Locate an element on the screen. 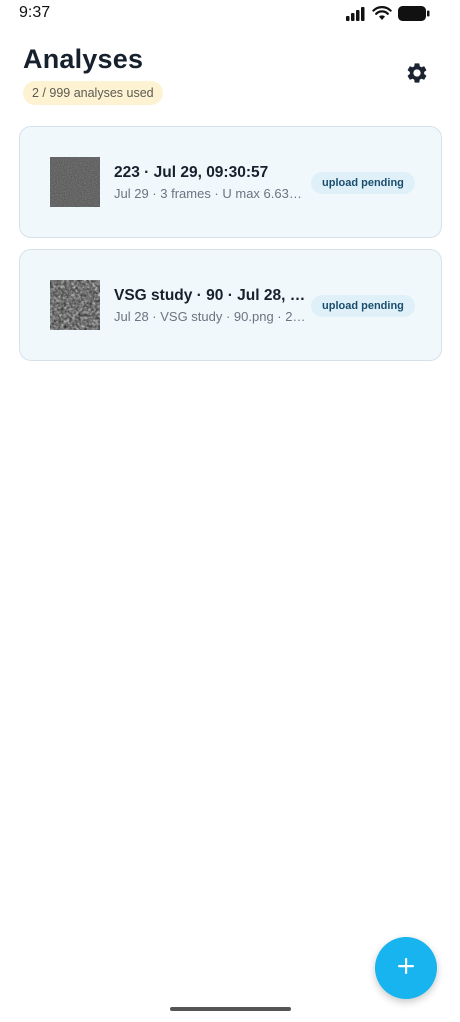 This screenshot has width=460, height=1022. page-header: Analyses 2 / 999 analyses used is located at coordinates (231, 79).